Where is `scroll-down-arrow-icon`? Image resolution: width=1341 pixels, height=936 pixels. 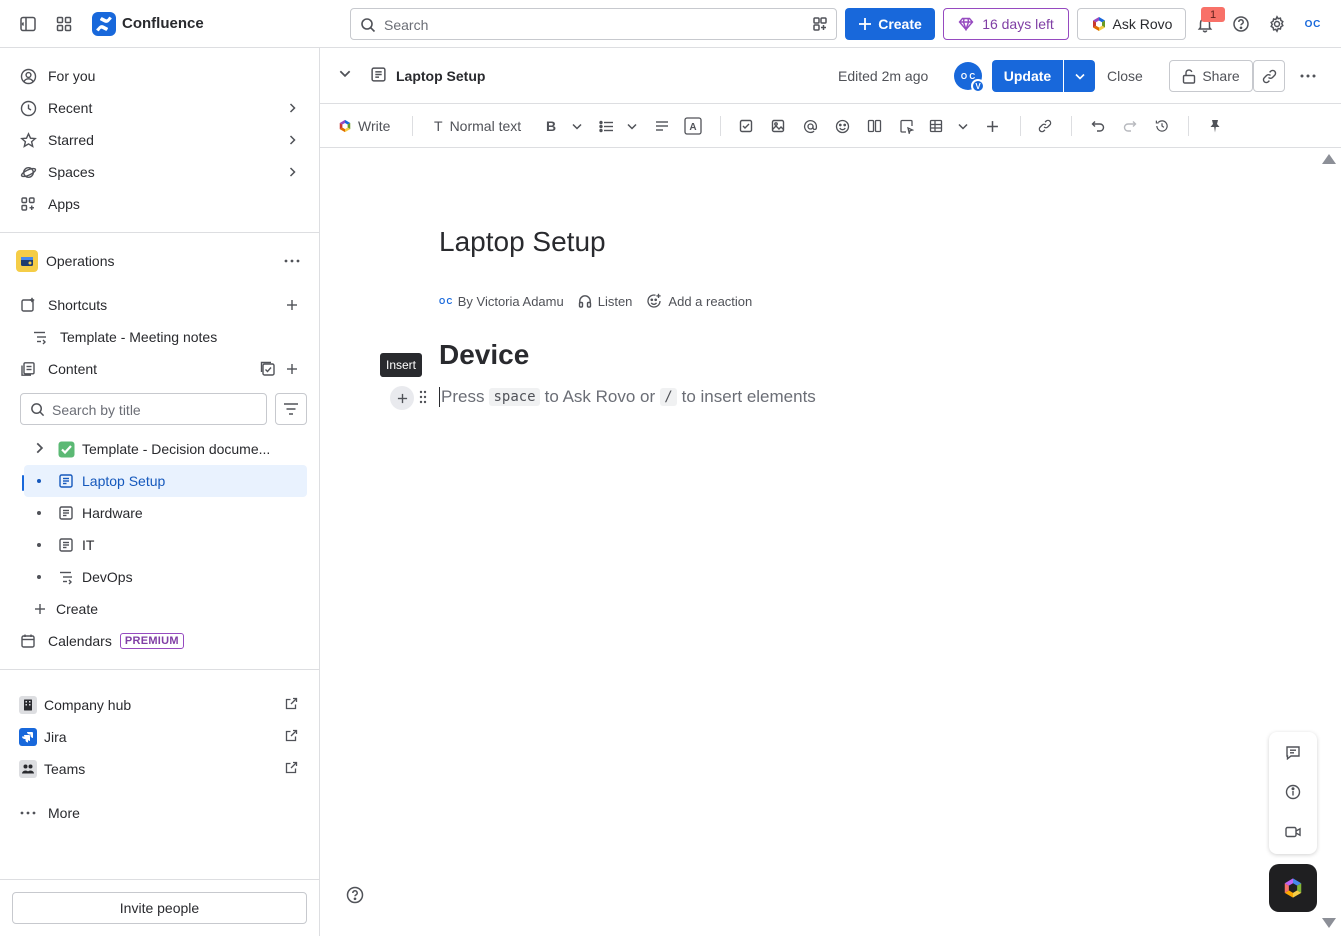 scroll-down-arrow-icon is located at coordinates (1329, 923).